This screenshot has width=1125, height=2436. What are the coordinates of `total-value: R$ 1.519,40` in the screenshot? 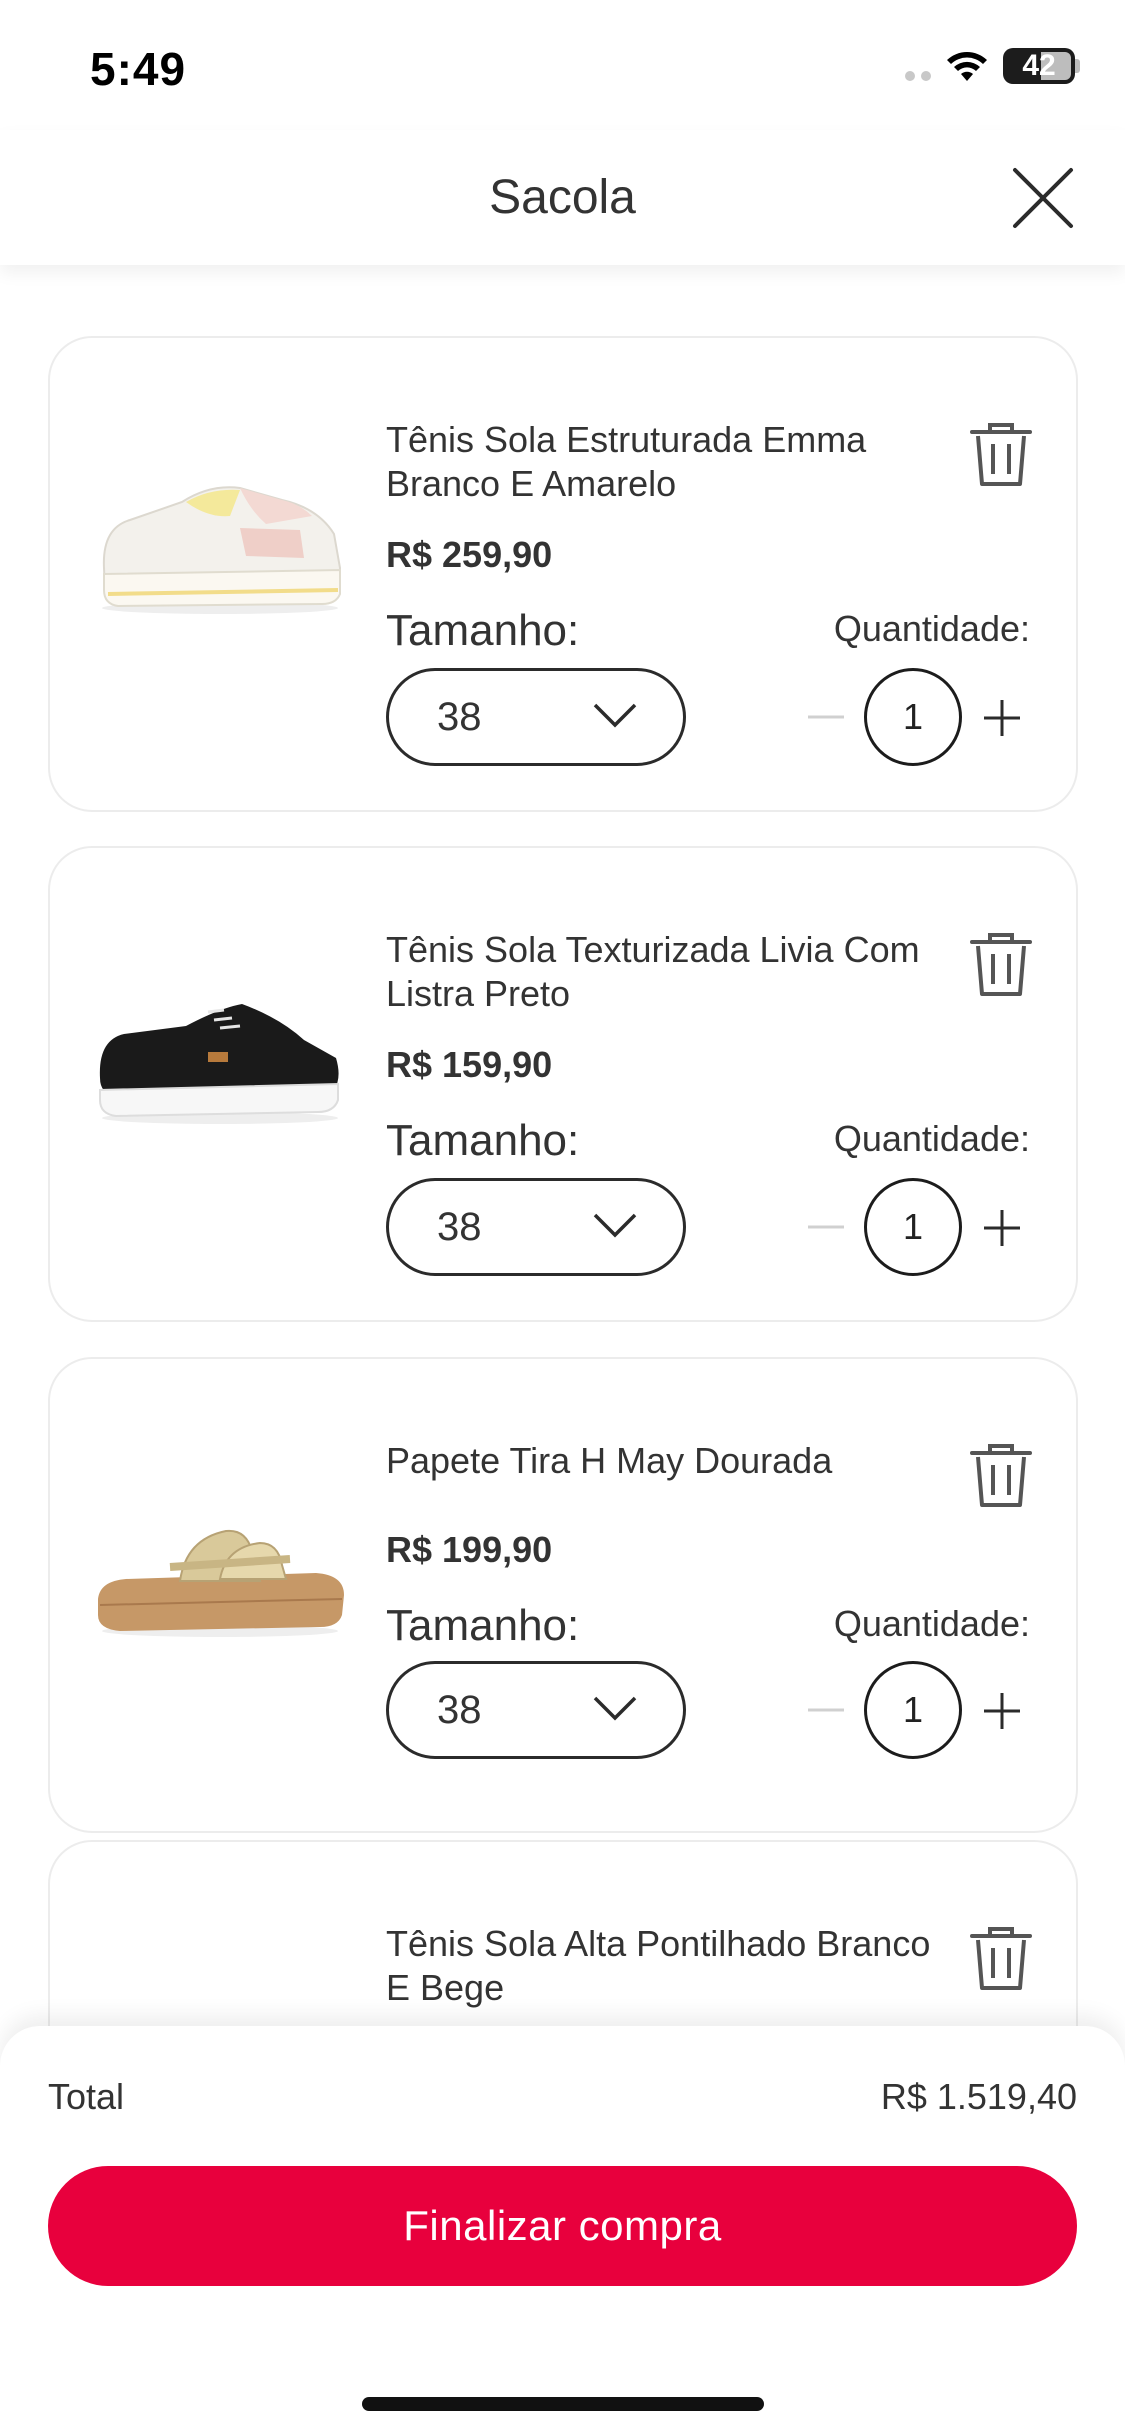 It's located at (978, 2096).